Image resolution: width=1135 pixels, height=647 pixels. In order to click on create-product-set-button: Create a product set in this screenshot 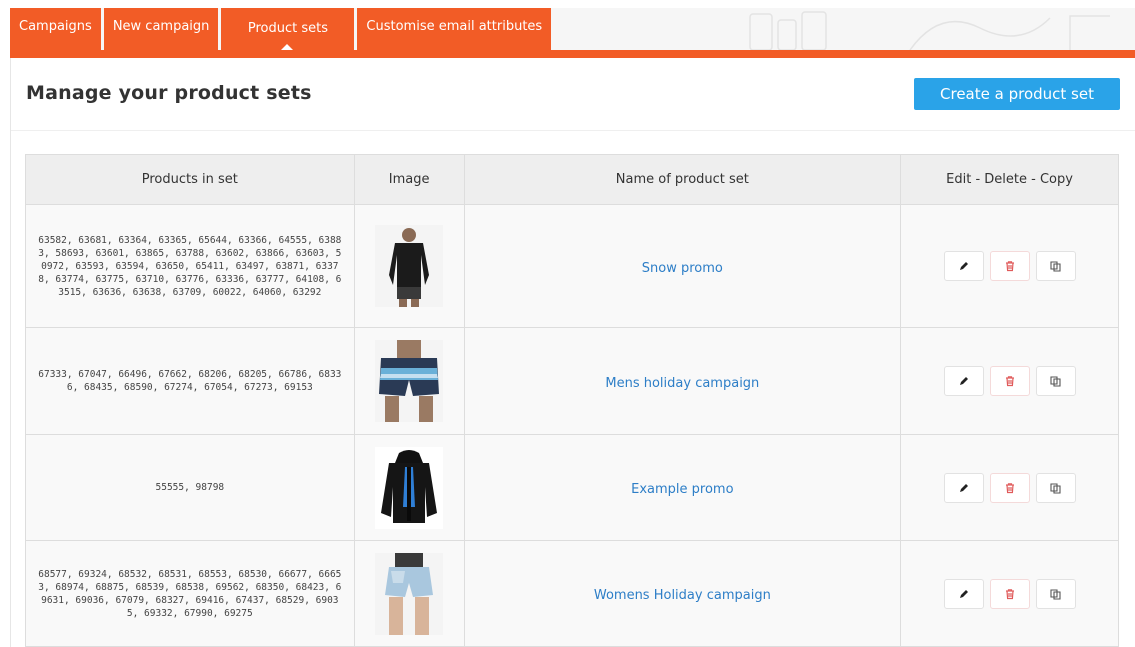, I will do `click(1017, 94)`.